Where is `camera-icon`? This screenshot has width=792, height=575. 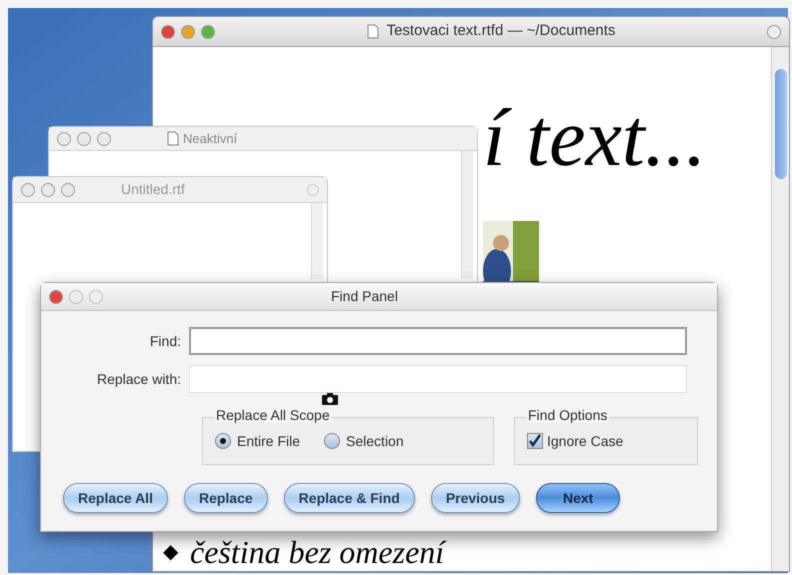
camera-icon is located at coordinates (330, 399).